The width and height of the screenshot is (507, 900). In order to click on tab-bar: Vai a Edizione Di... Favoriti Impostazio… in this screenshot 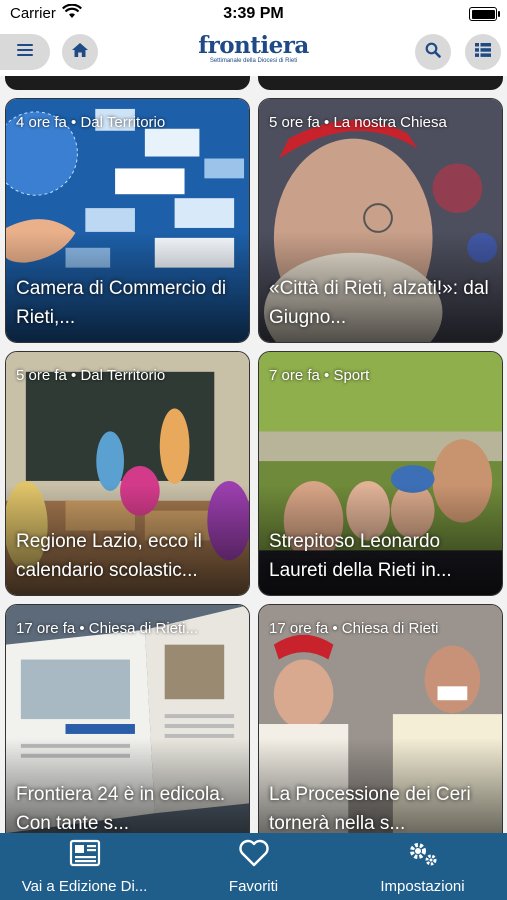, I will do `click(253, 866)`.